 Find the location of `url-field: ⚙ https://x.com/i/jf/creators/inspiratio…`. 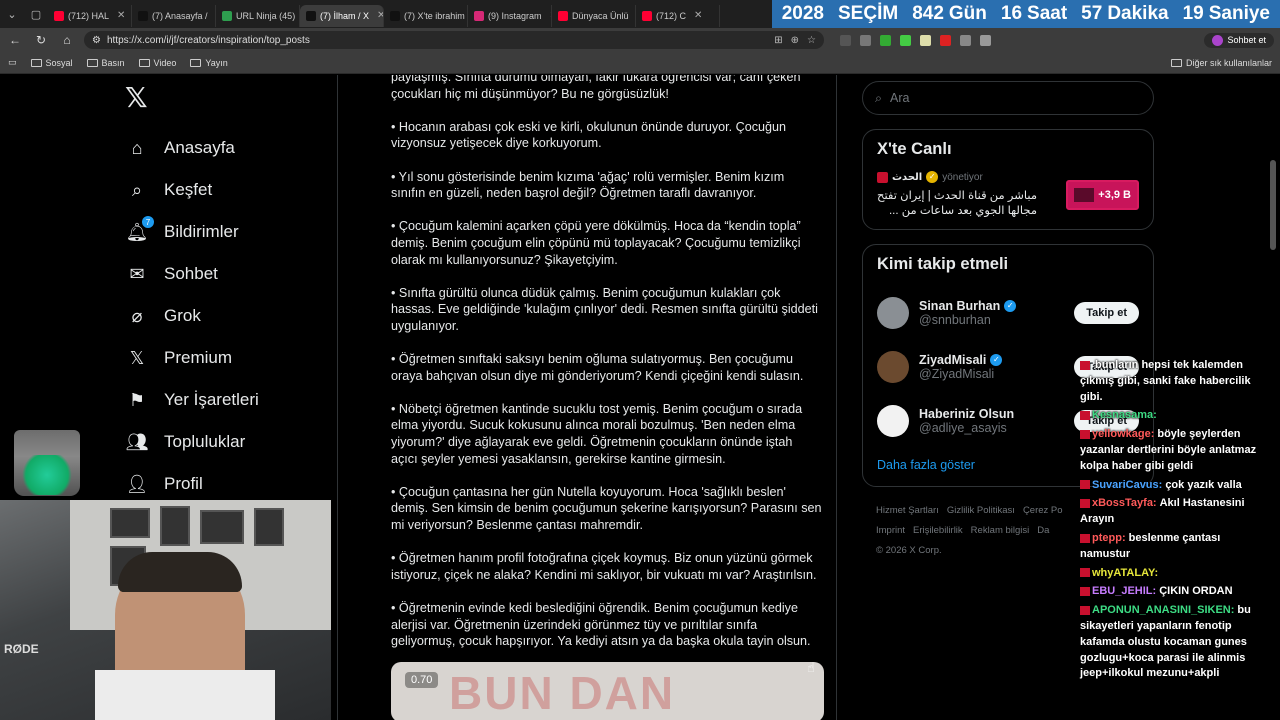

url-field: ⚙ https://x.com/i/jf/creators/inspiratio… is located at coordinates (454, 40).